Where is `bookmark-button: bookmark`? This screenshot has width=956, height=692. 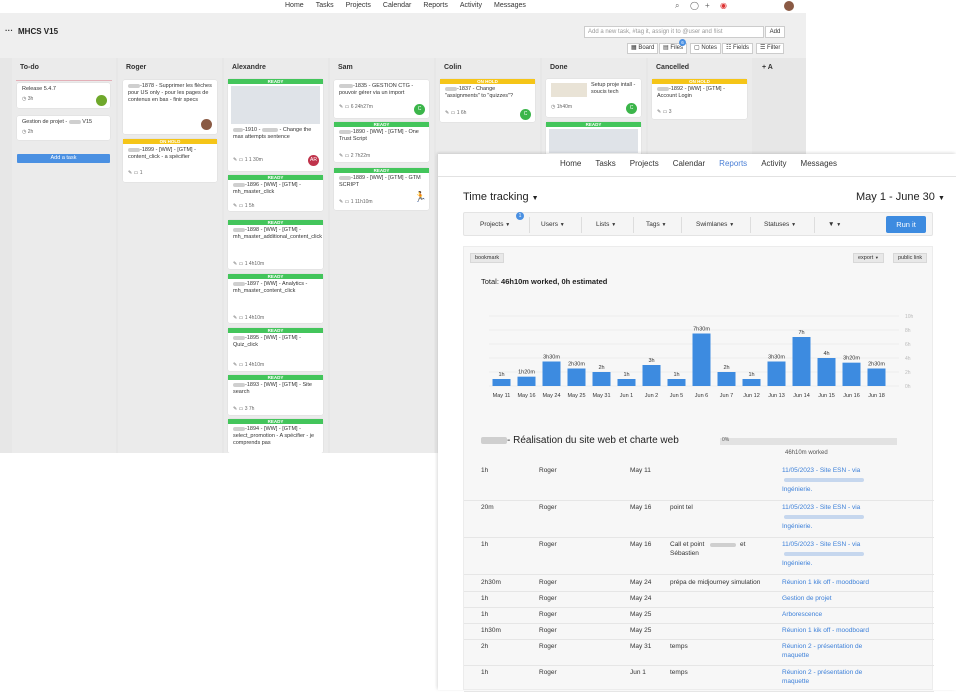
bookmark-button: bookmark is located at coordinates (487, 258).